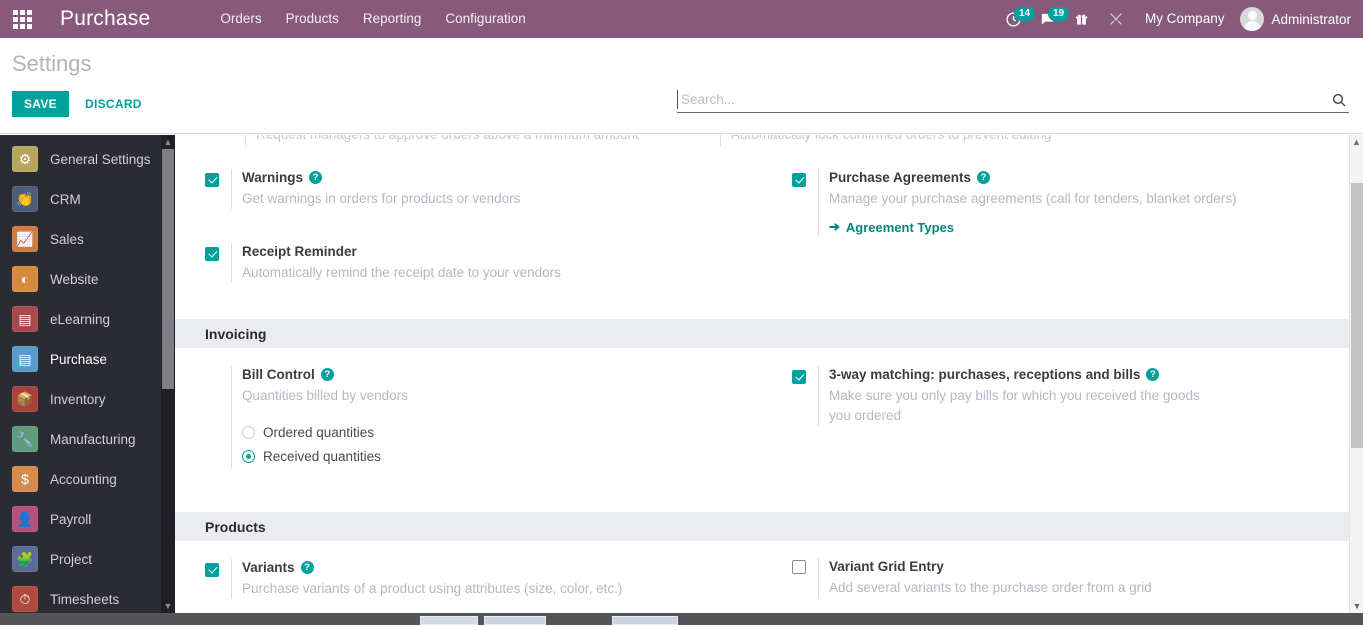 The height and width of the screenshot is (625, 1363). Describe the element at coordinates (25, 279) in the screenshot. I see `globe-icon: ◐` at that location.